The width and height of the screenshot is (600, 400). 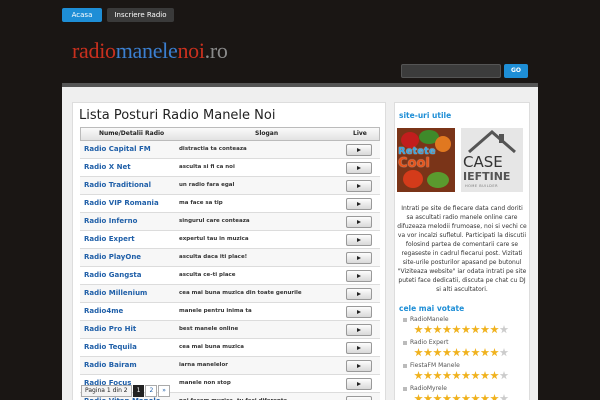 What do you see at coordinates (140, 15) in the screenshot?
I see `nav-register-button: Inscriere Radio` at bounding box center [140, 15].